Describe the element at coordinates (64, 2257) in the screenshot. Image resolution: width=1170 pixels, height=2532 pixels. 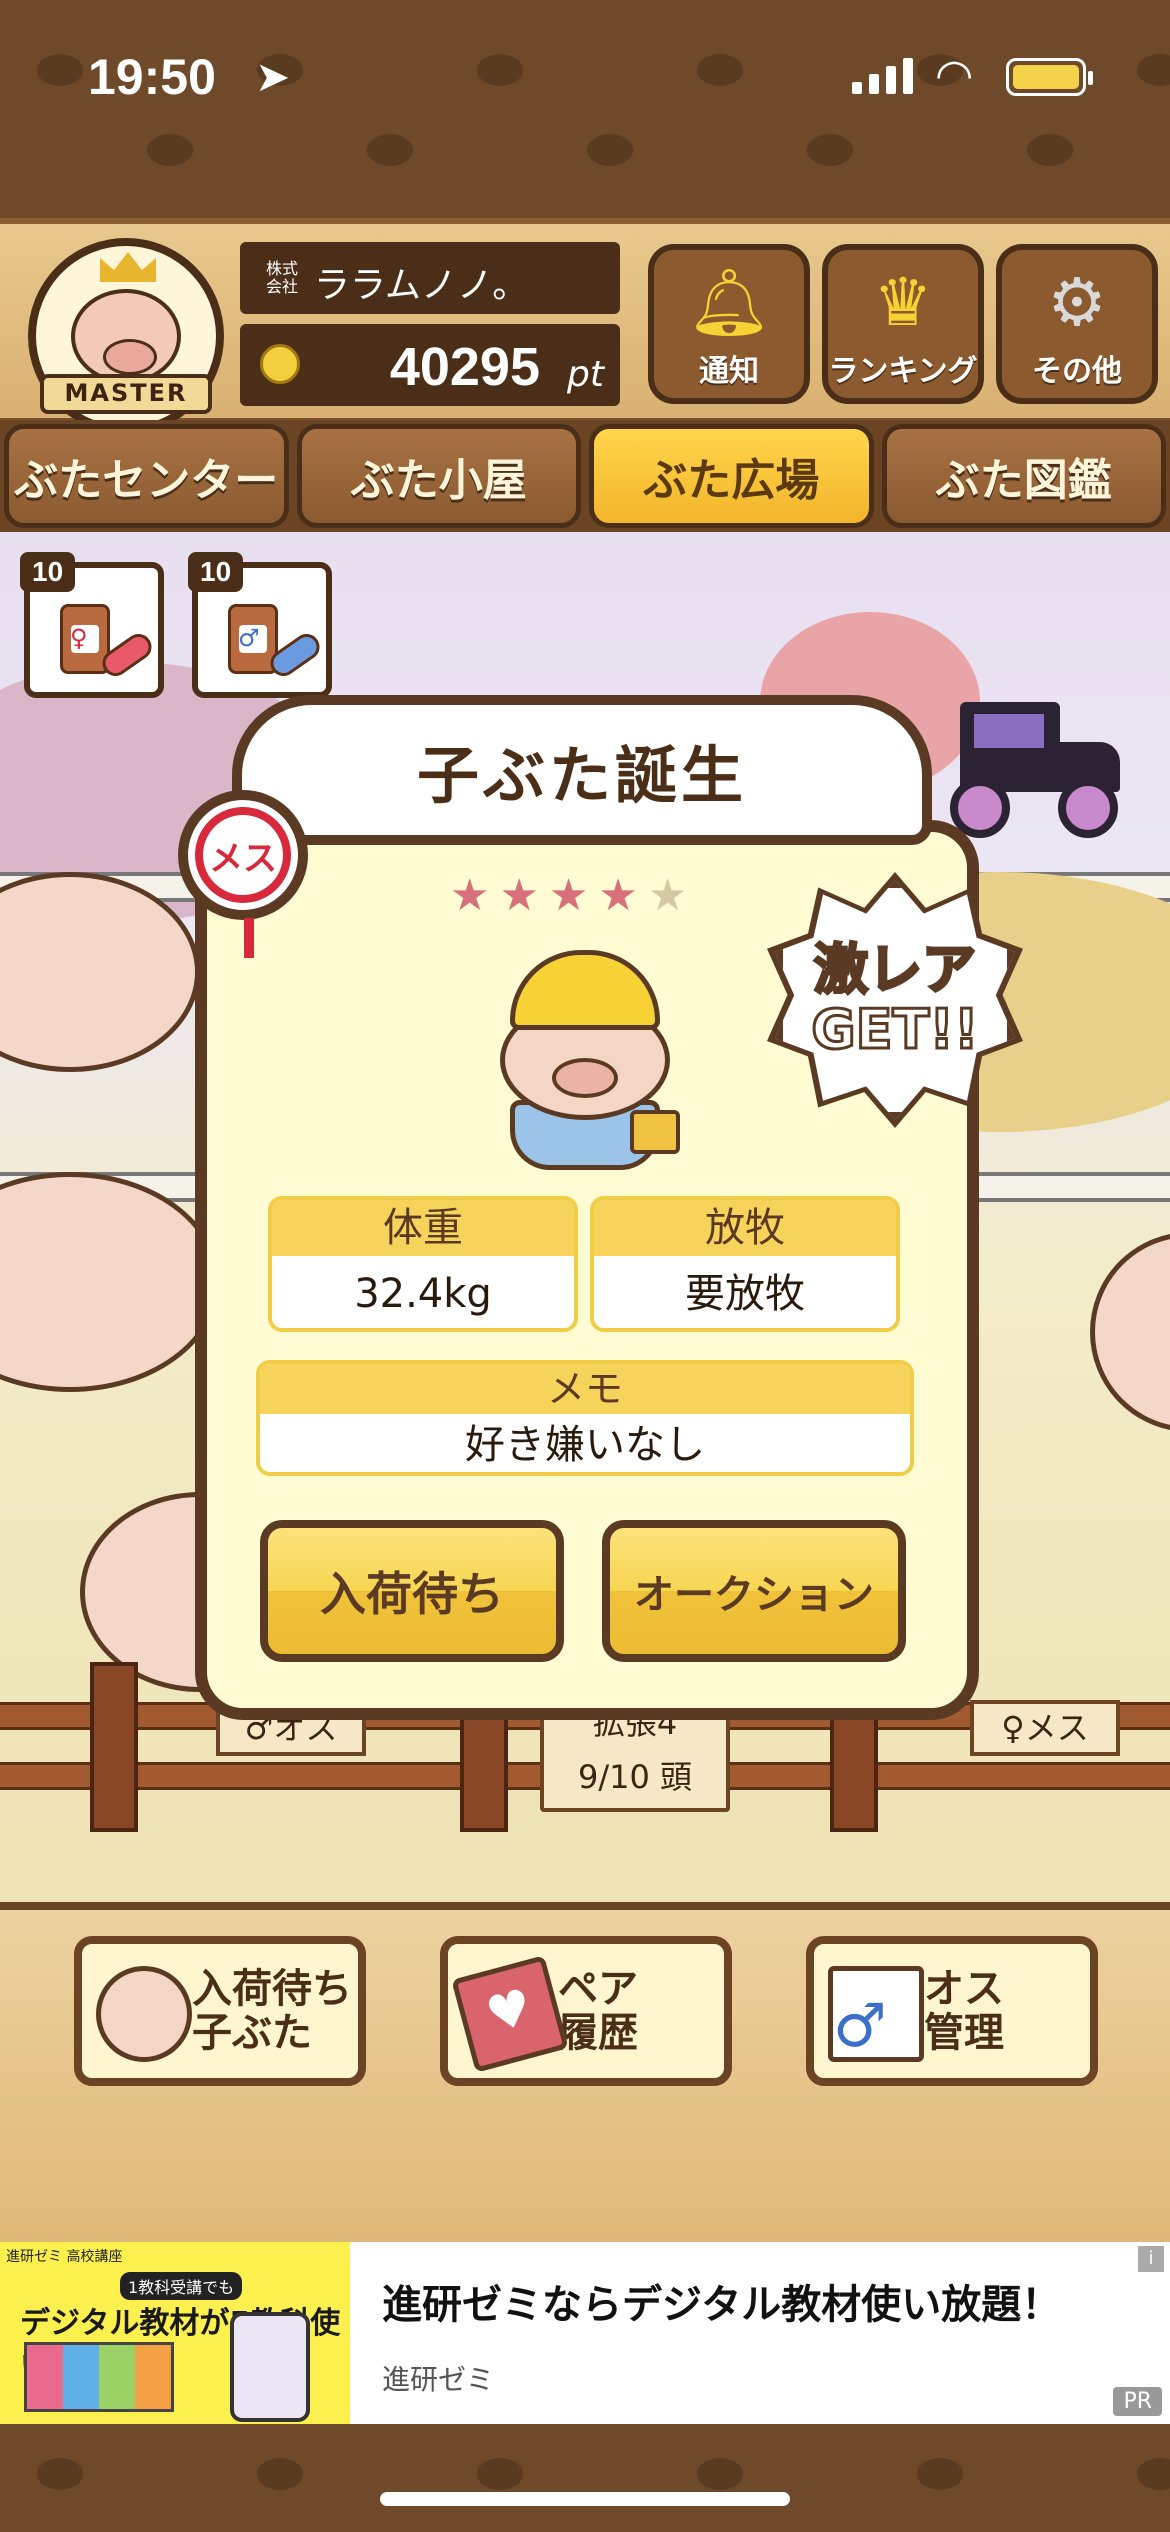
I see `ad-banner-header: 進研ゼミ 高校講座` at that location.